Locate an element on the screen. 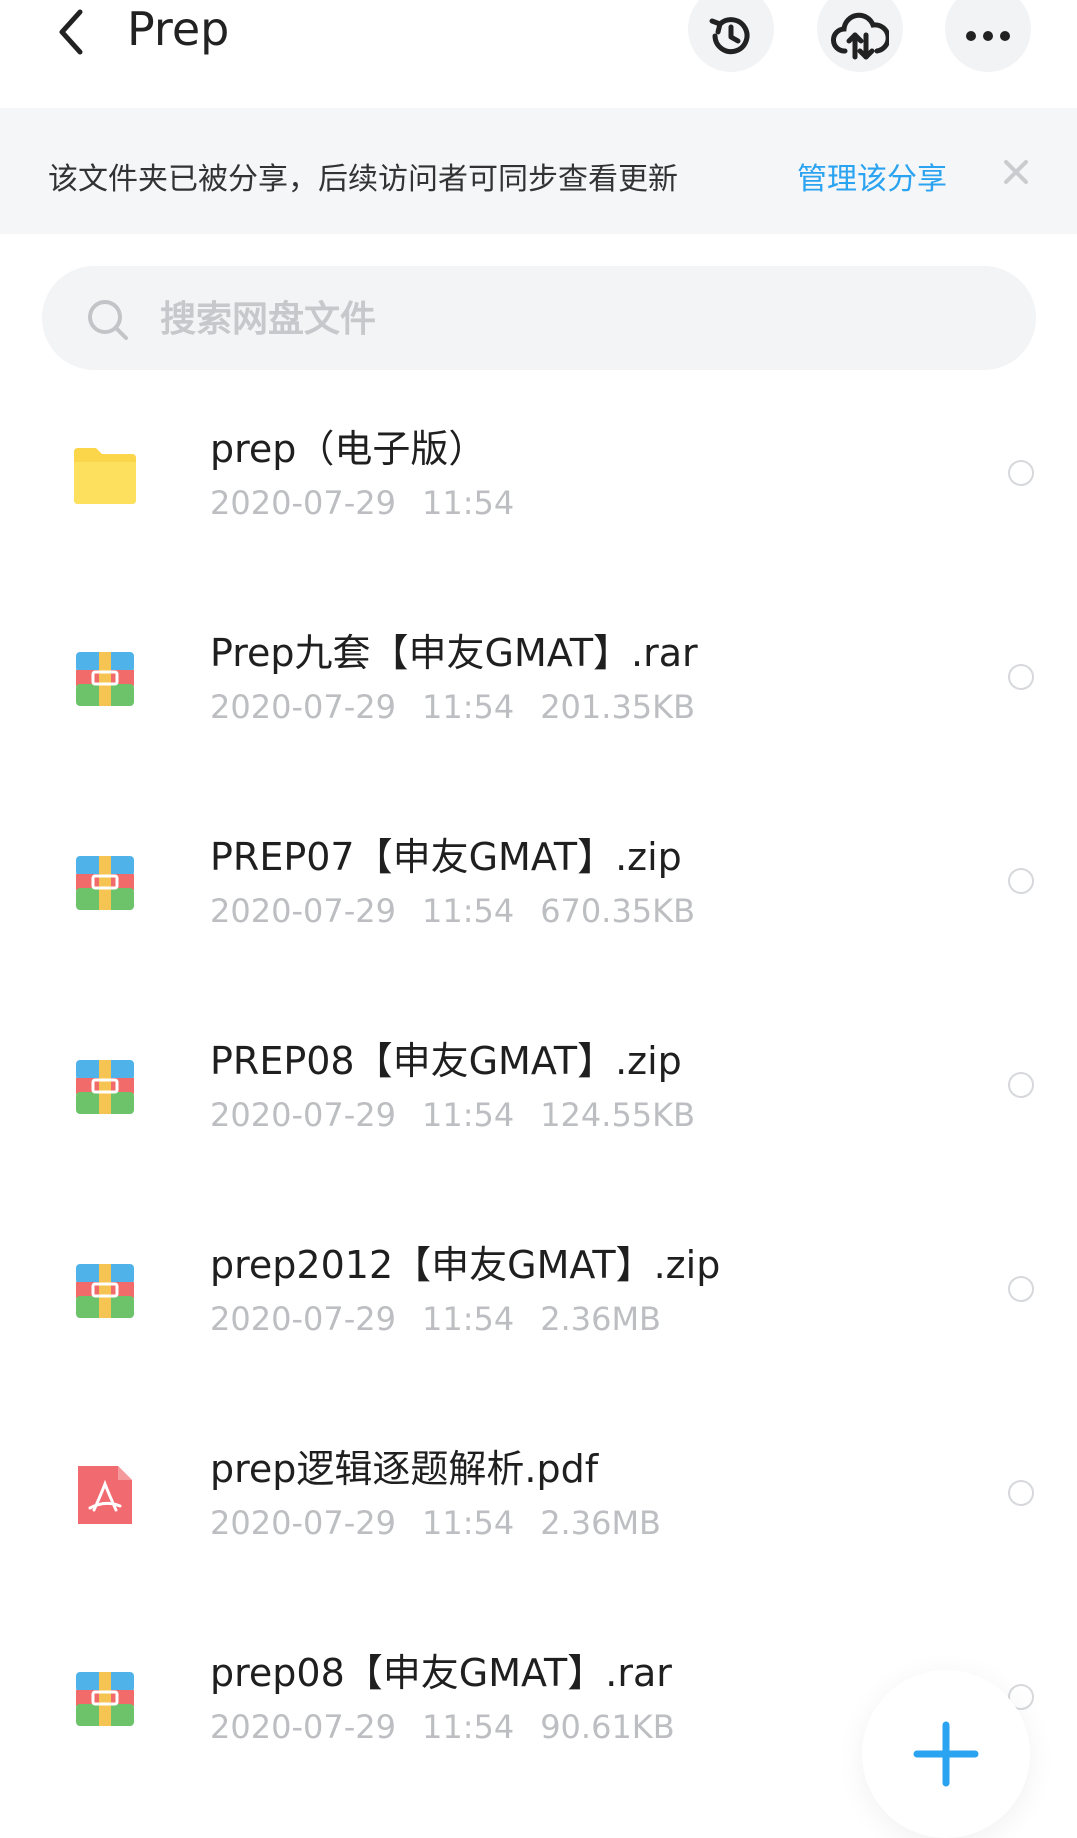  file-size: 90.61KB is located at coordinates (607, 1727).